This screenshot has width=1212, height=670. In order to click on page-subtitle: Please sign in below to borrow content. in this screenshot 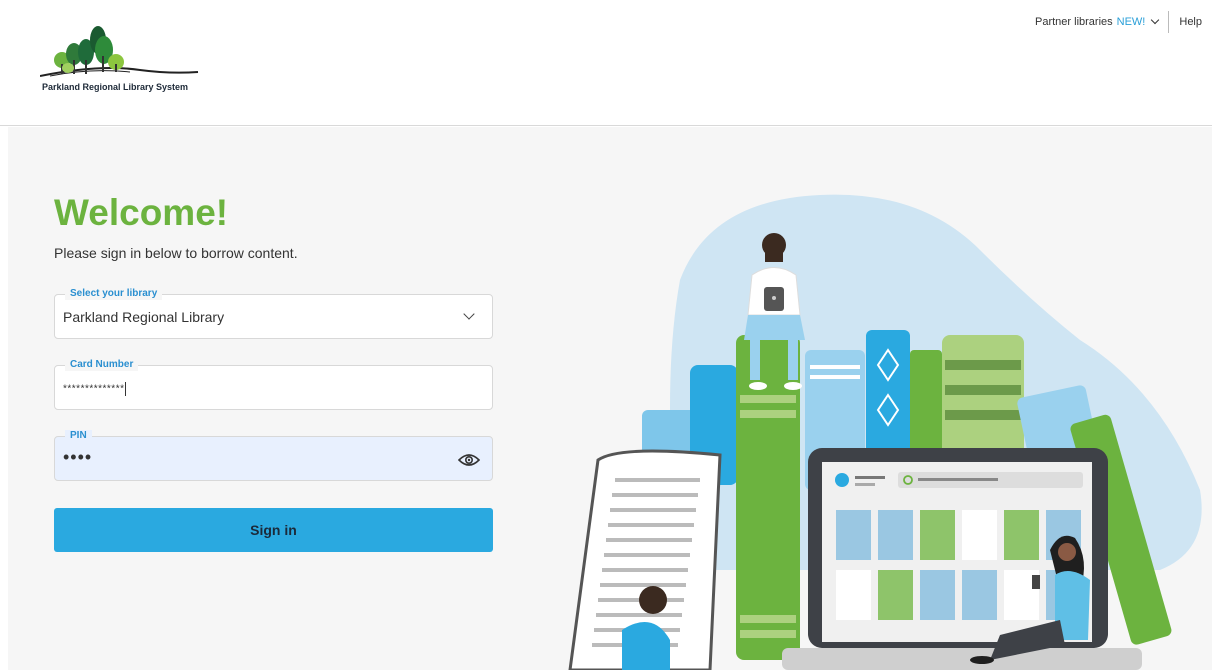, I will do `click(176, 253)`.